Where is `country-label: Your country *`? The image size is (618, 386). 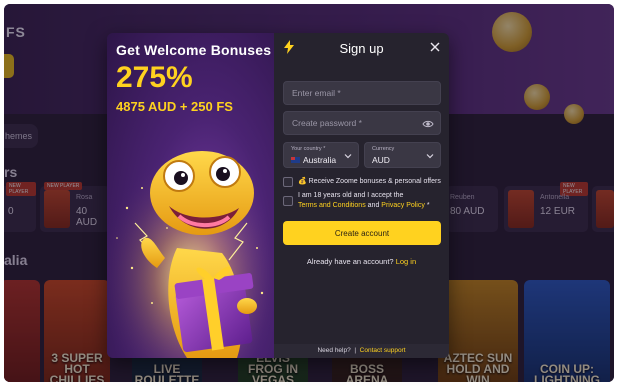
country-label: Your country * is located at coordinates (308, 149).